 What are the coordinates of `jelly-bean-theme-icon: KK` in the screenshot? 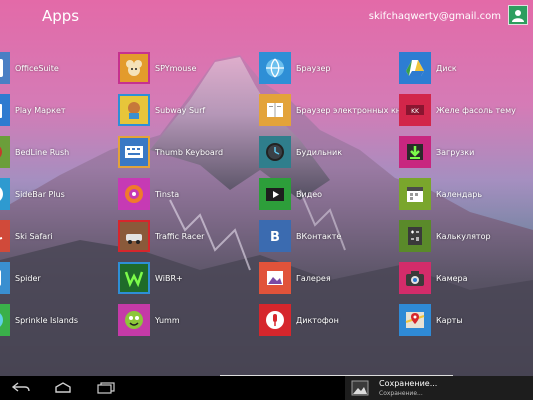 It's located at (415, 110).